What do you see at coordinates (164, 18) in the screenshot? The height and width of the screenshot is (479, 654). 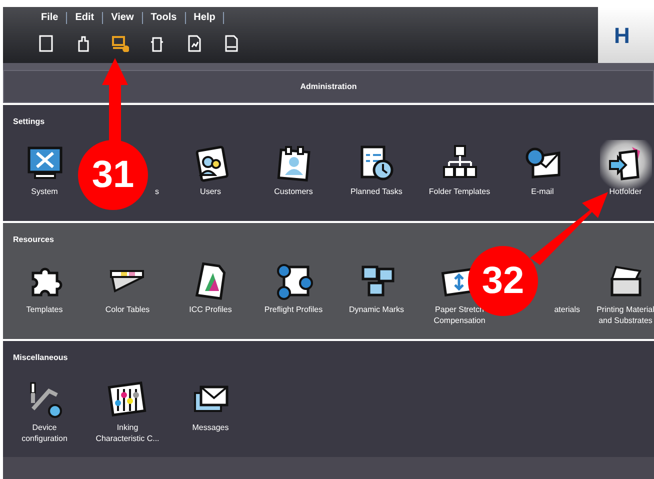 I see `menu-item: Tools` at bounding box center [164, 18].